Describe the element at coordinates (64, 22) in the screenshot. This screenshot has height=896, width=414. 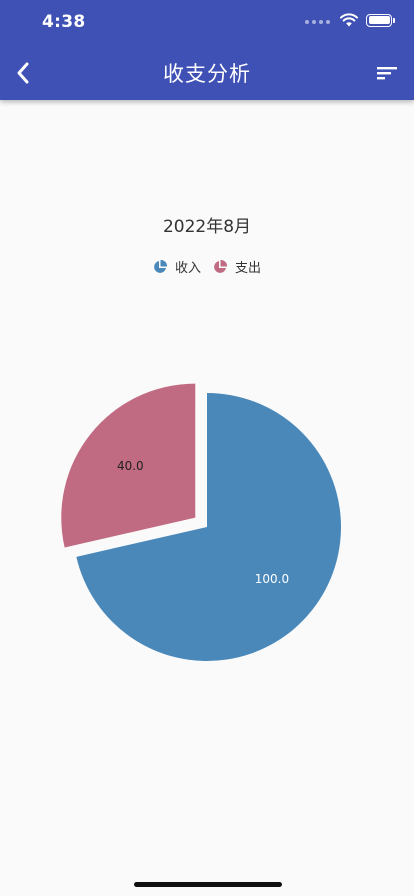
I see `status-time: 4:38` at that location.